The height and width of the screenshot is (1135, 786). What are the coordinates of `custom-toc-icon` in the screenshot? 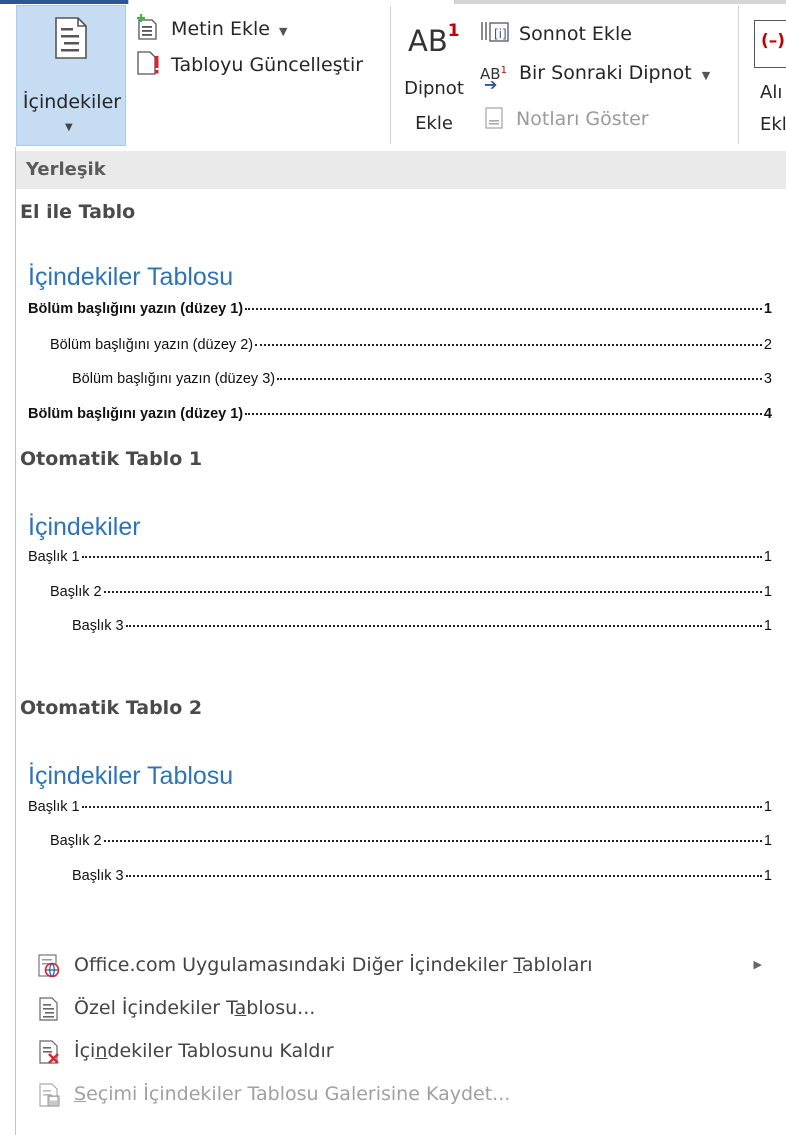 It's located at (48, 1009).